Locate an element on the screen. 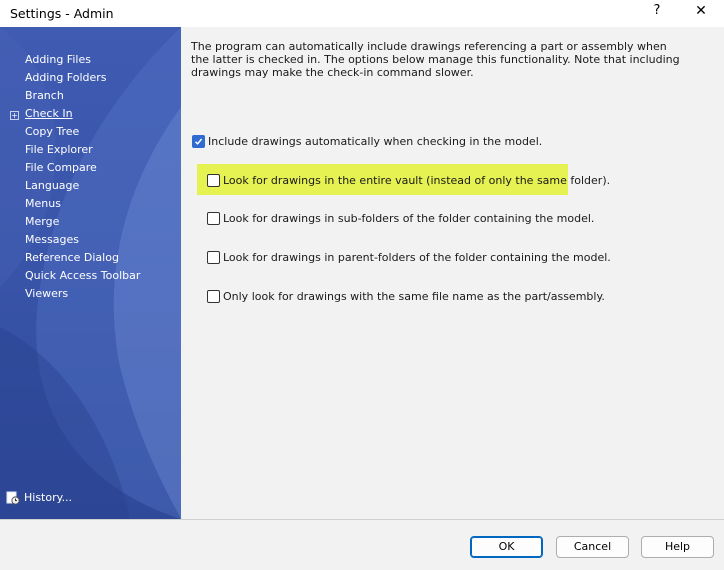 The width and height of the screenshot is (724, 570). include-drawings-checkbox is located at coordinates (198, 141).